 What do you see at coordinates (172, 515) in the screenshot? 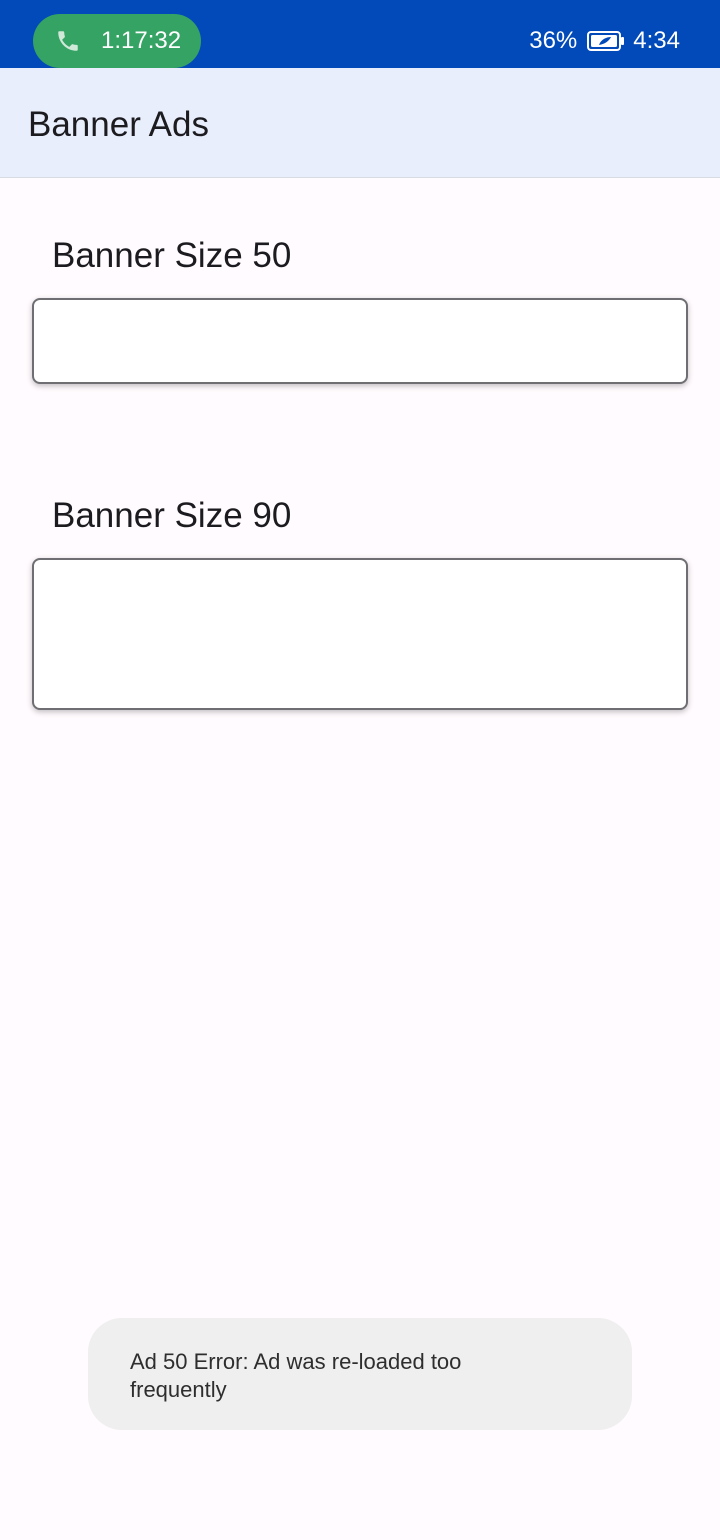
I see `banner-90-label: Banner Size 90` at bounding box center [172, 515].